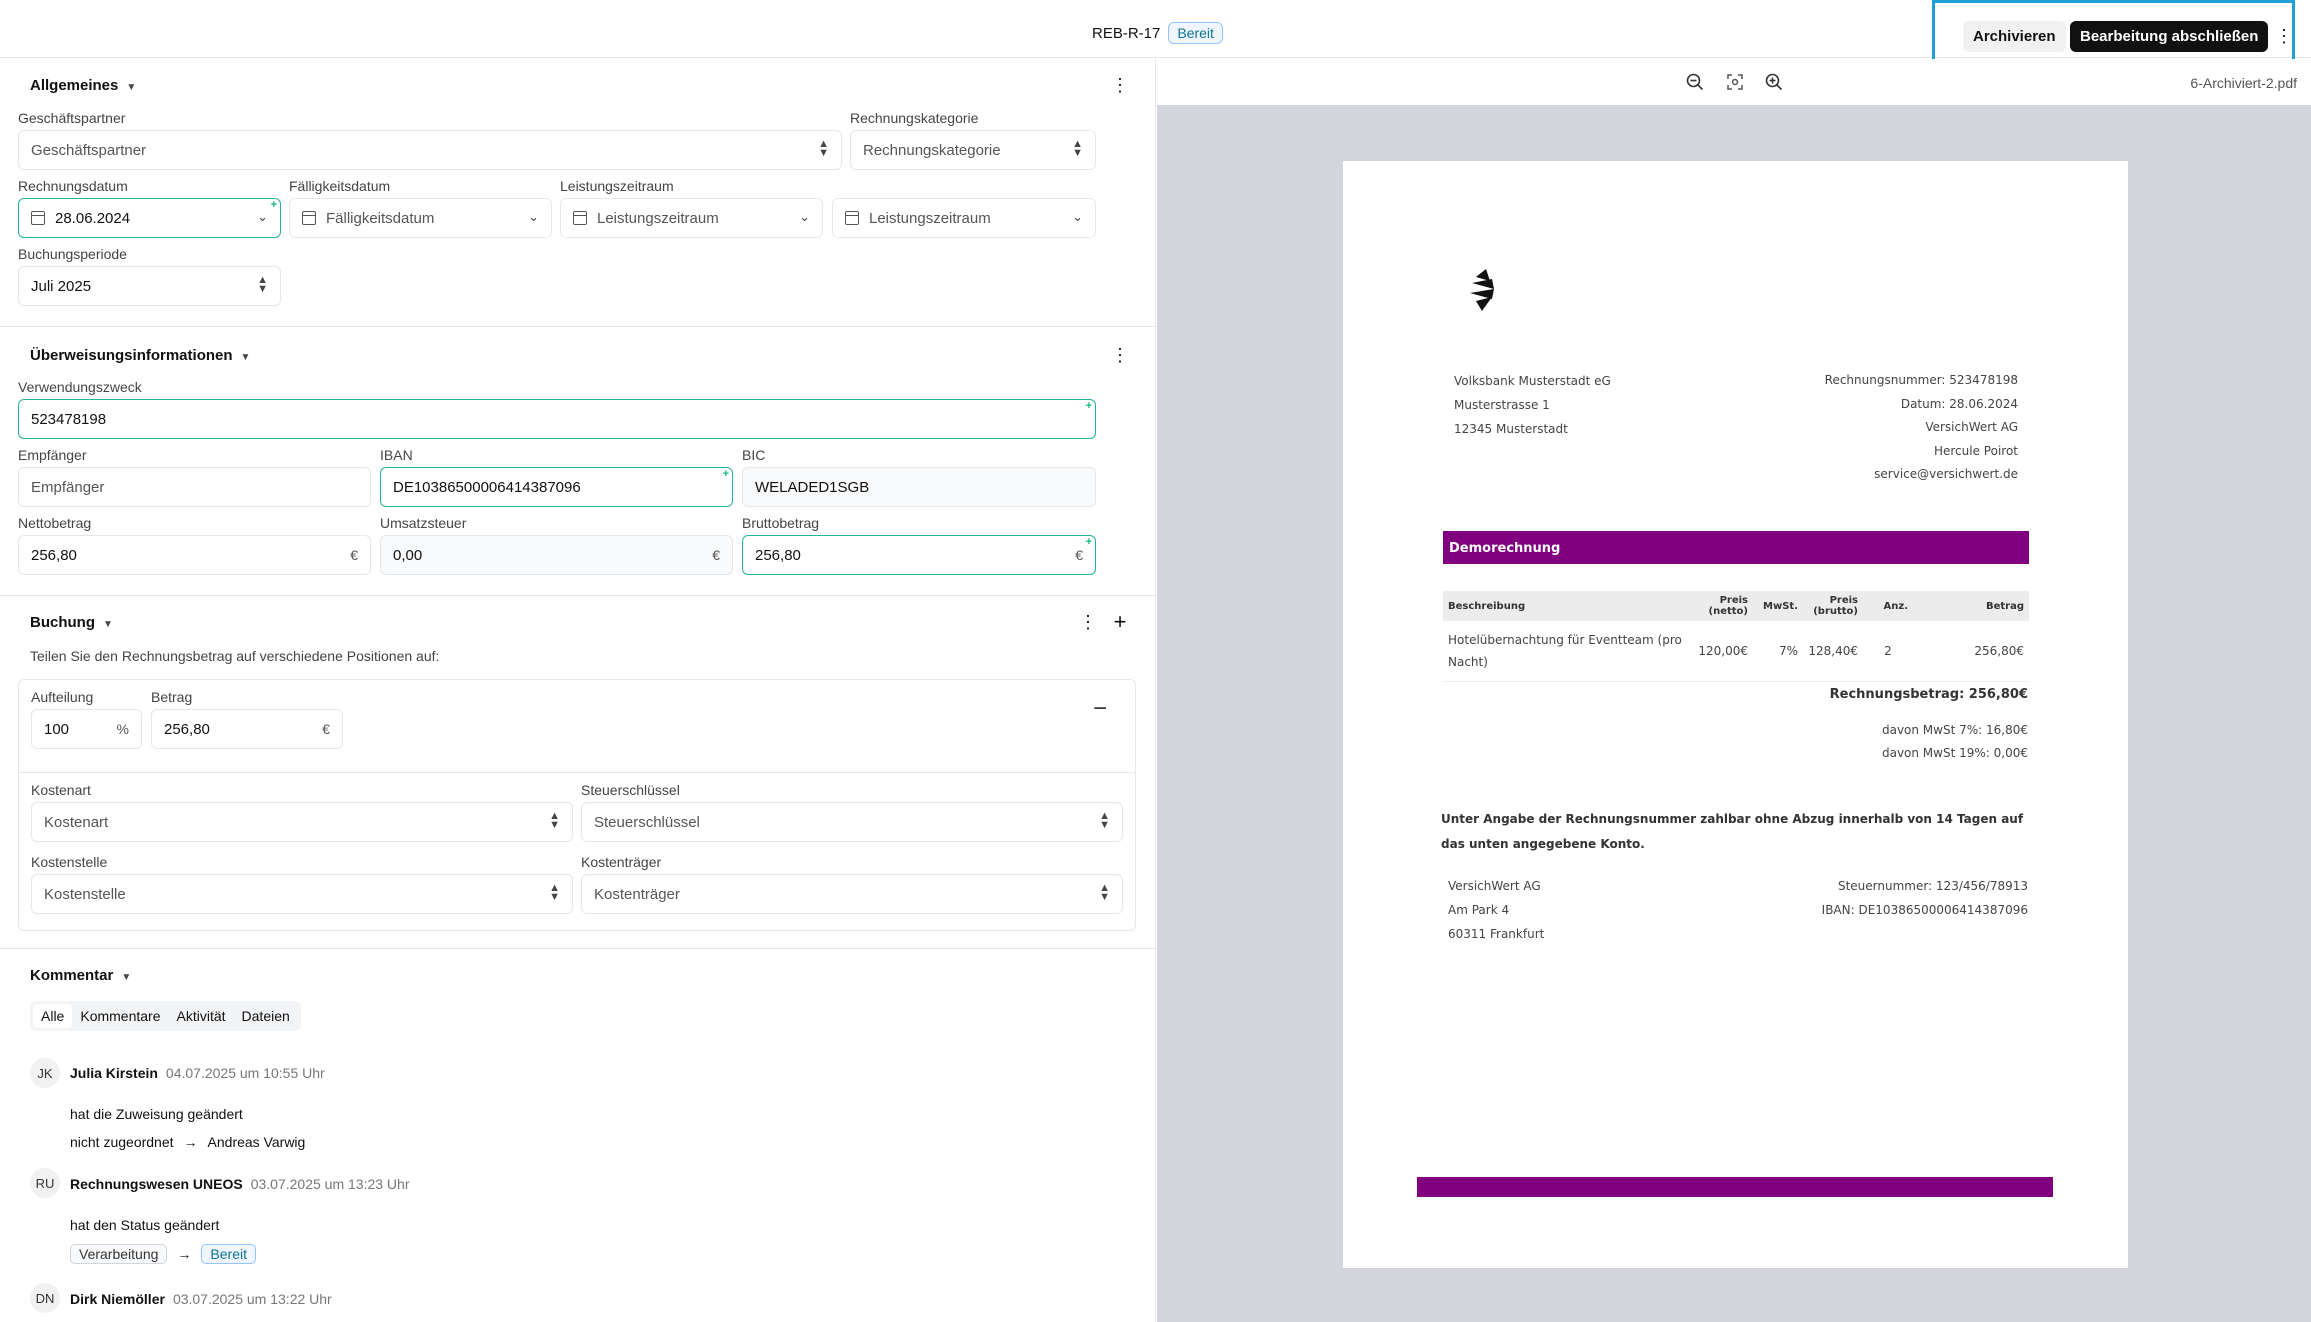 Image resolution: width=2311 pixels, height=1322 pixels. I want to click on tab-all: Alle, so click(53, 1016).